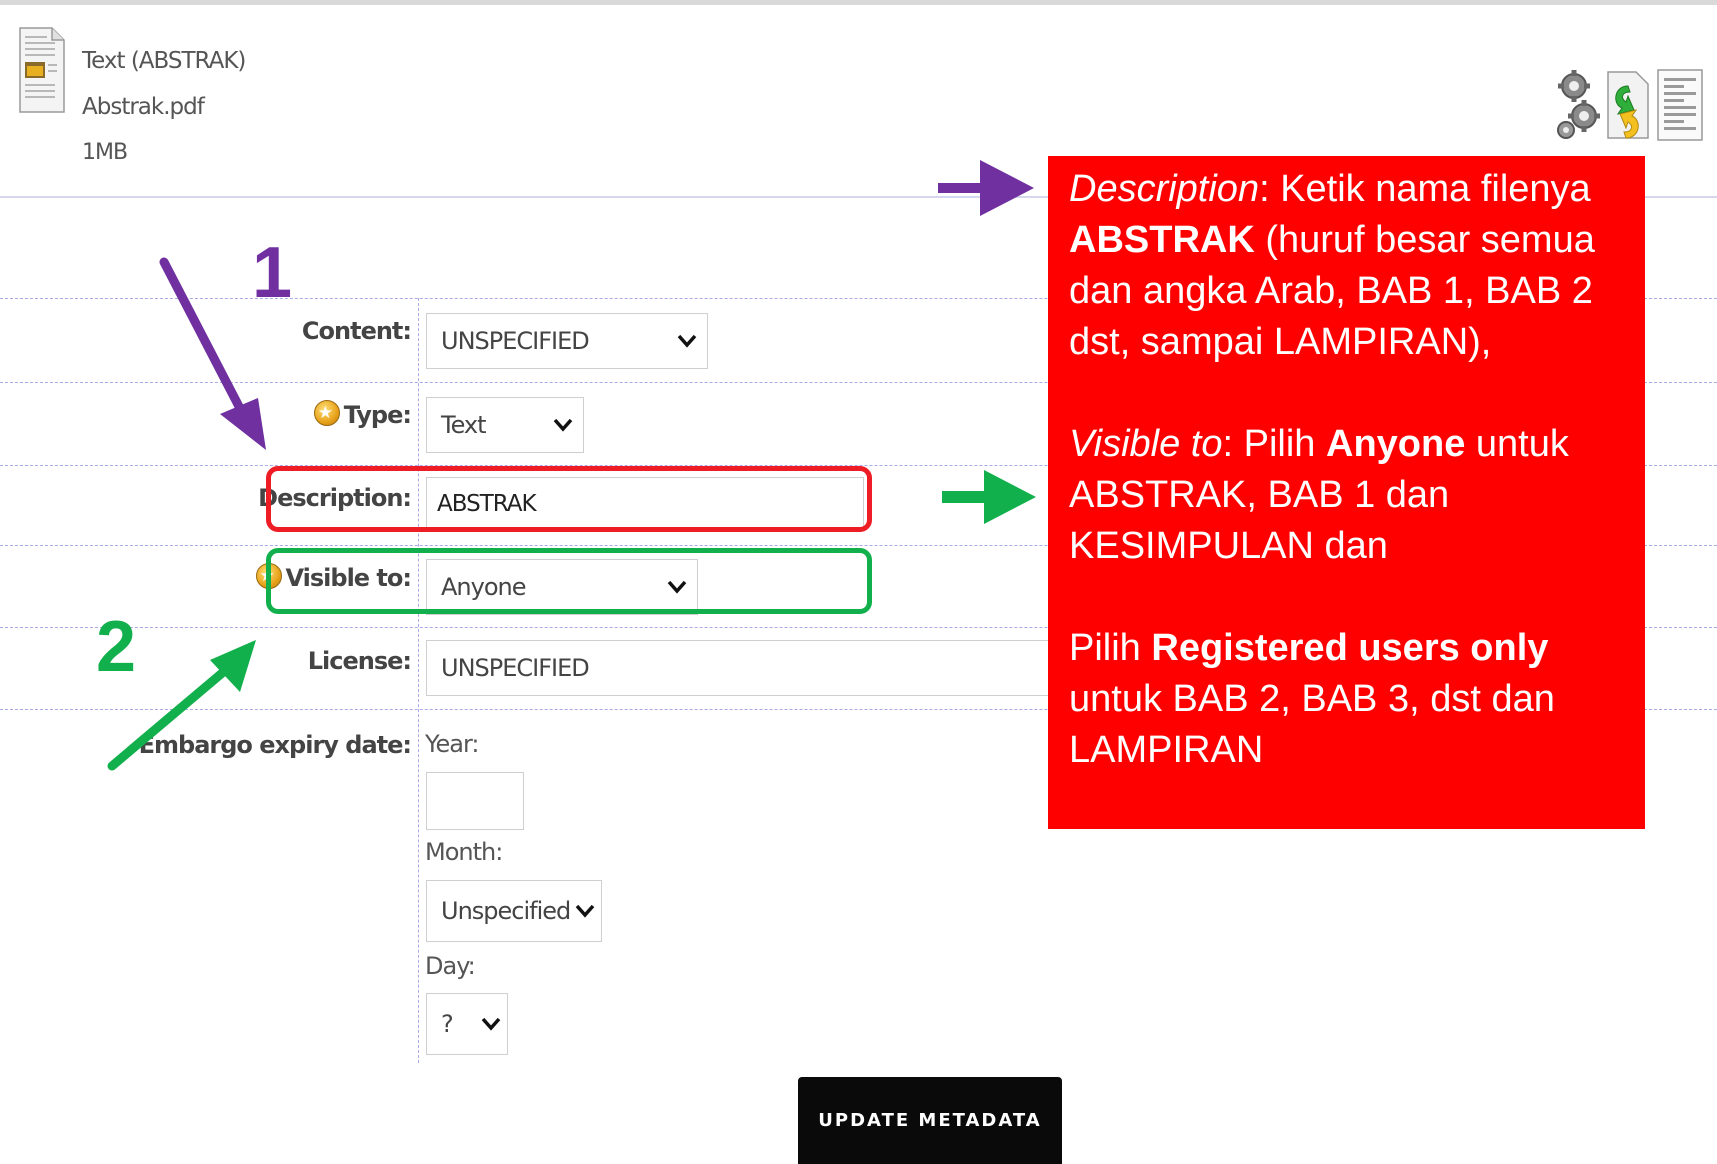 The height and width of the screenshot is (1164, 1717). I want to click on arrow-to-callout-visible, so click(989, 497).